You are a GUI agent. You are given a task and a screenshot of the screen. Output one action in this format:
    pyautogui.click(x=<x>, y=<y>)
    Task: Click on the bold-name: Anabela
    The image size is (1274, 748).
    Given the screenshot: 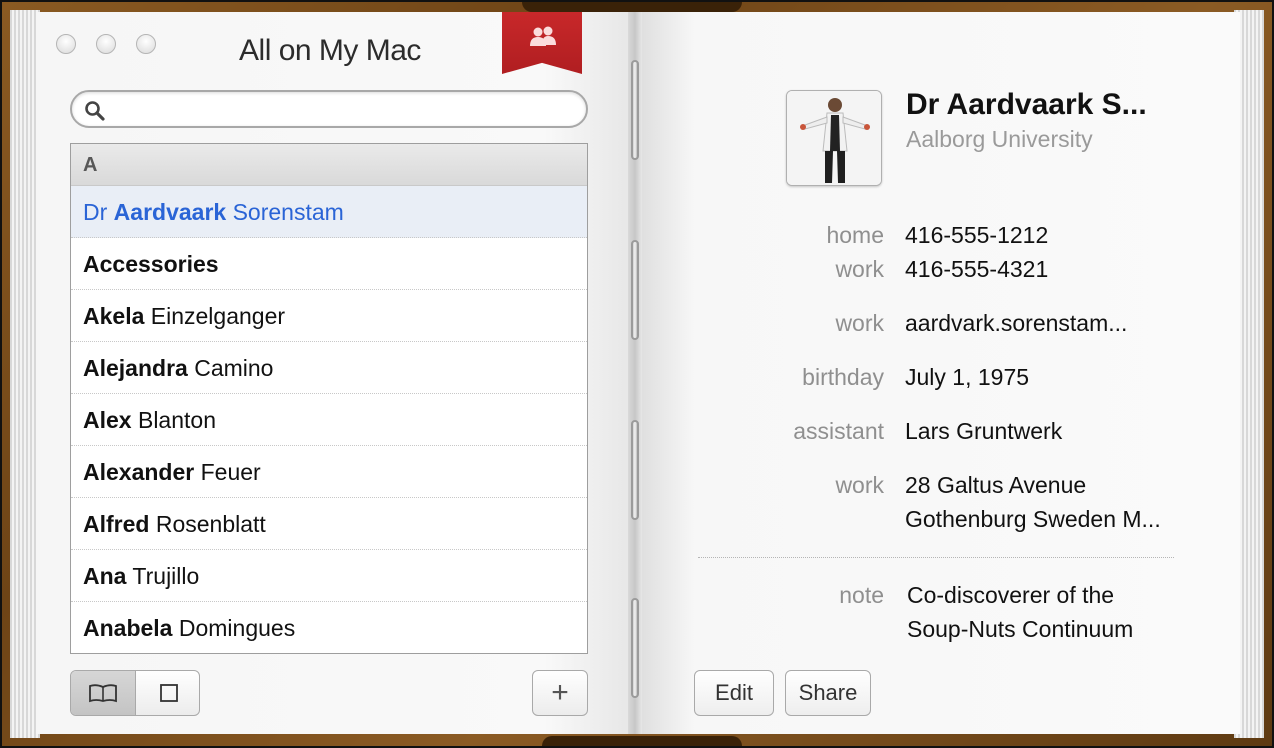 What is the action you would take?
    pyautogui.click(x=128, y=628)
    